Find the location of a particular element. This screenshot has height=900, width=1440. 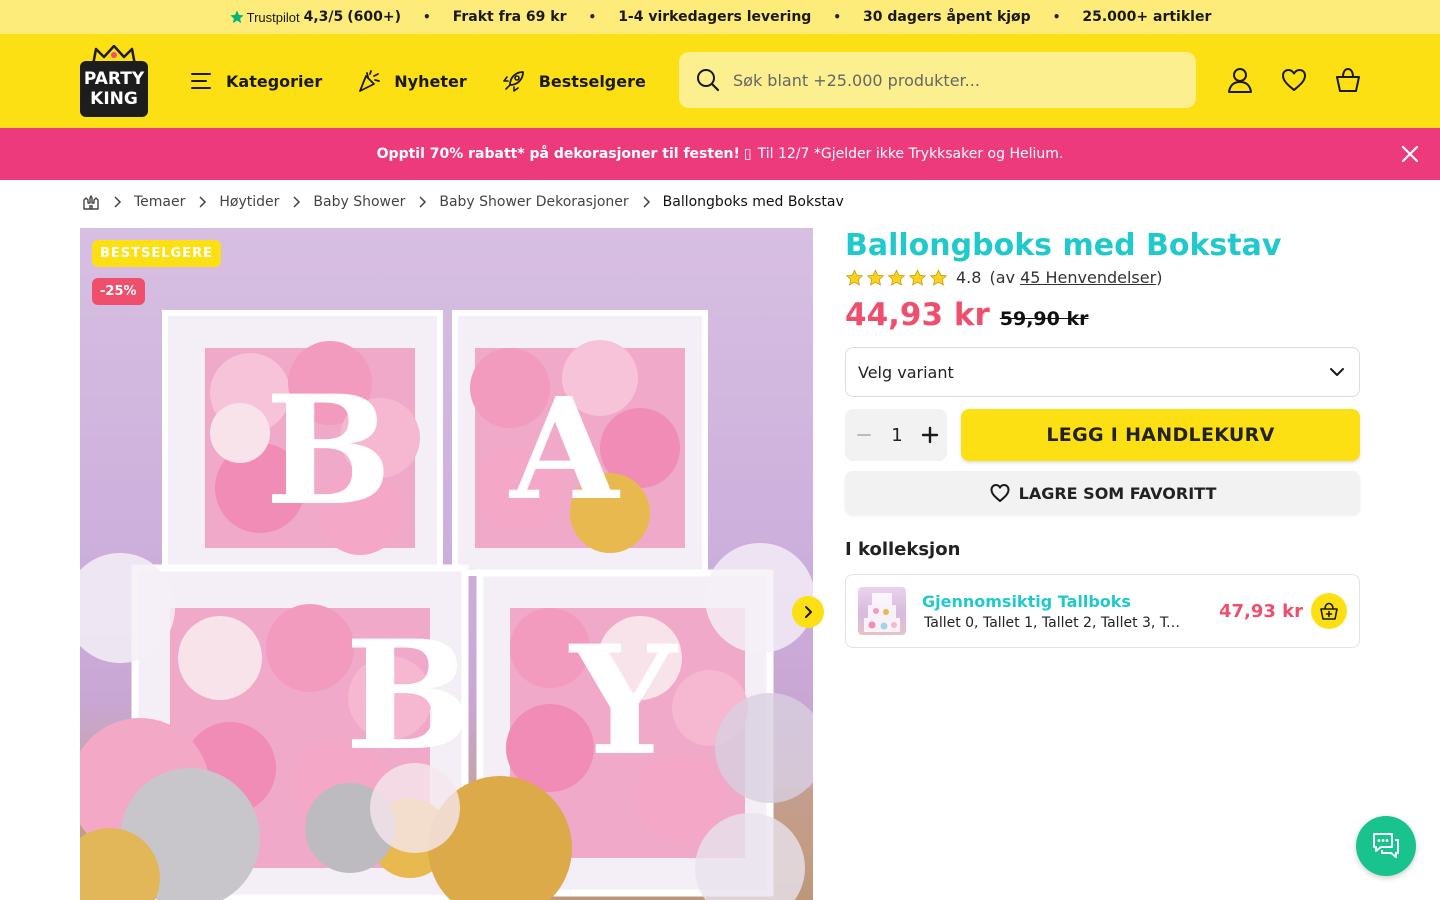

nav-bestselgere: Bestselgere is located at coordinates (573, 81).